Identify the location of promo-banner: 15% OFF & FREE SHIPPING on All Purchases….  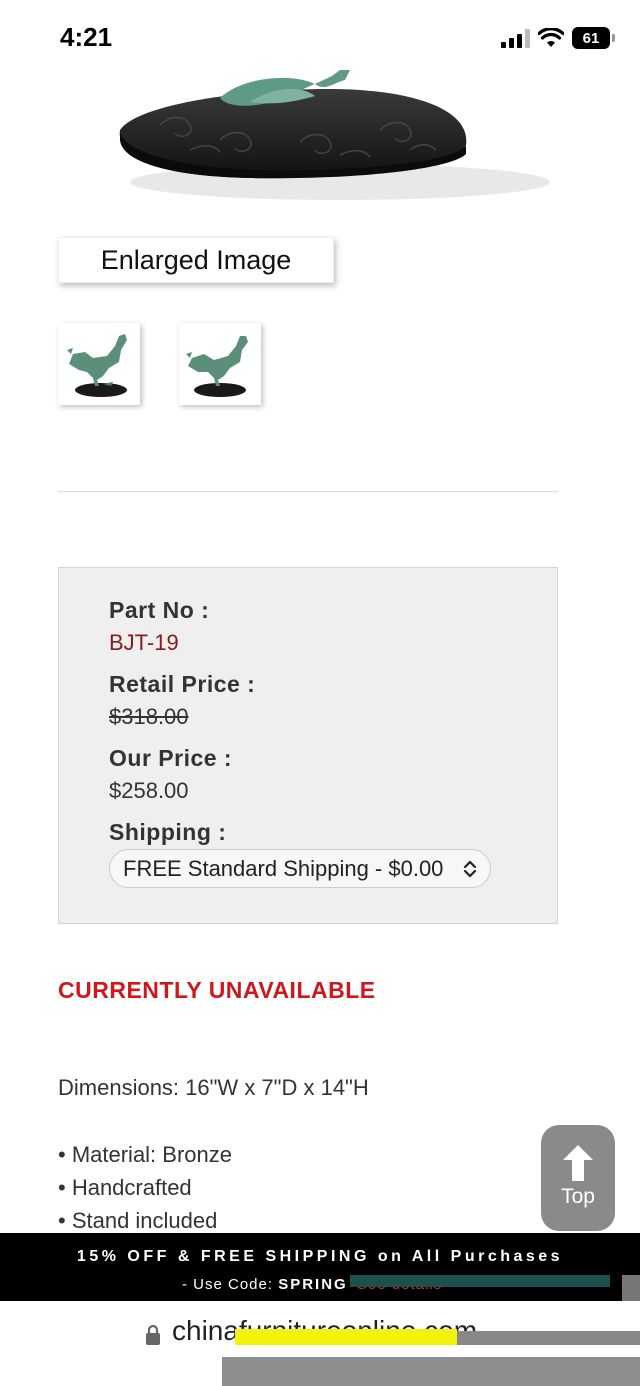
(320, 1267).